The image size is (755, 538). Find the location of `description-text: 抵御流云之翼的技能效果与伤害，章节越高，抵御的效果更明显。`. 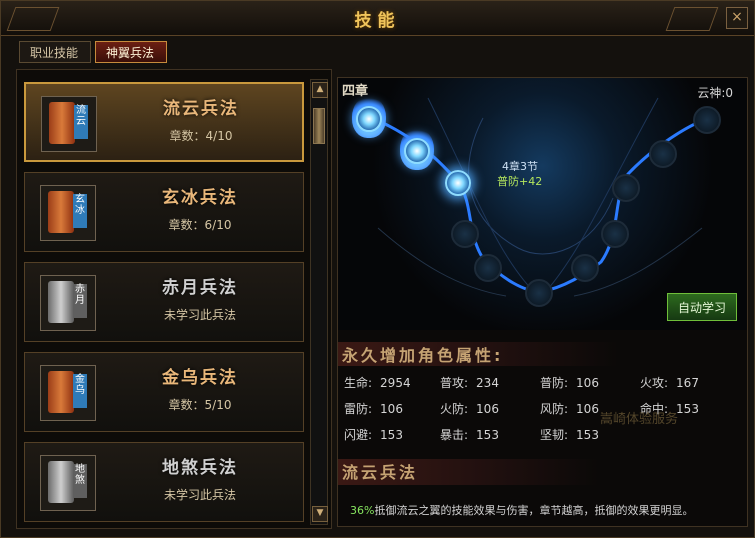

description-text: 抵御流云之翼的技能效果与伤害，章节越高，抵御的效果更明显。 is located at coordinates (534, 510).